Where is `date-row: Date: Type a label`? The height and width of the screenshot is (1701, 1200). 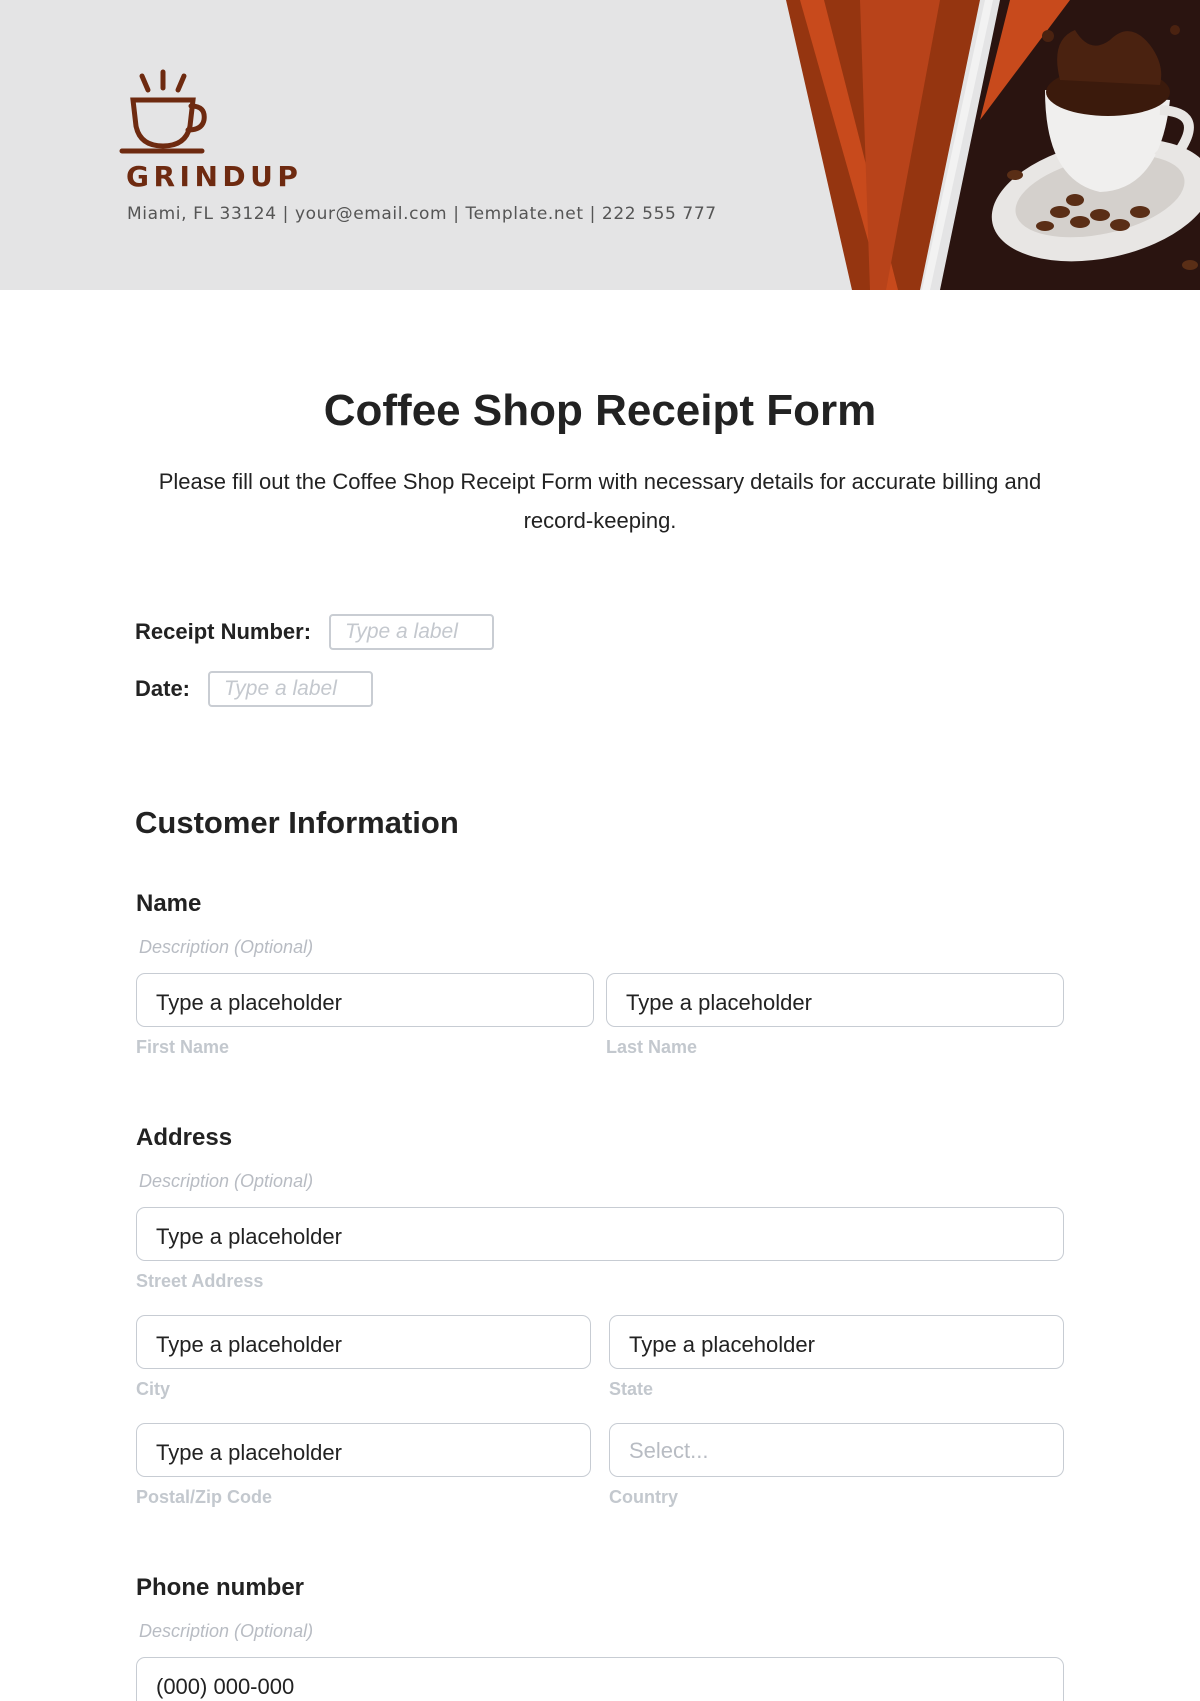
date-row: Date: Type a label is located at coordinates (254, 689).